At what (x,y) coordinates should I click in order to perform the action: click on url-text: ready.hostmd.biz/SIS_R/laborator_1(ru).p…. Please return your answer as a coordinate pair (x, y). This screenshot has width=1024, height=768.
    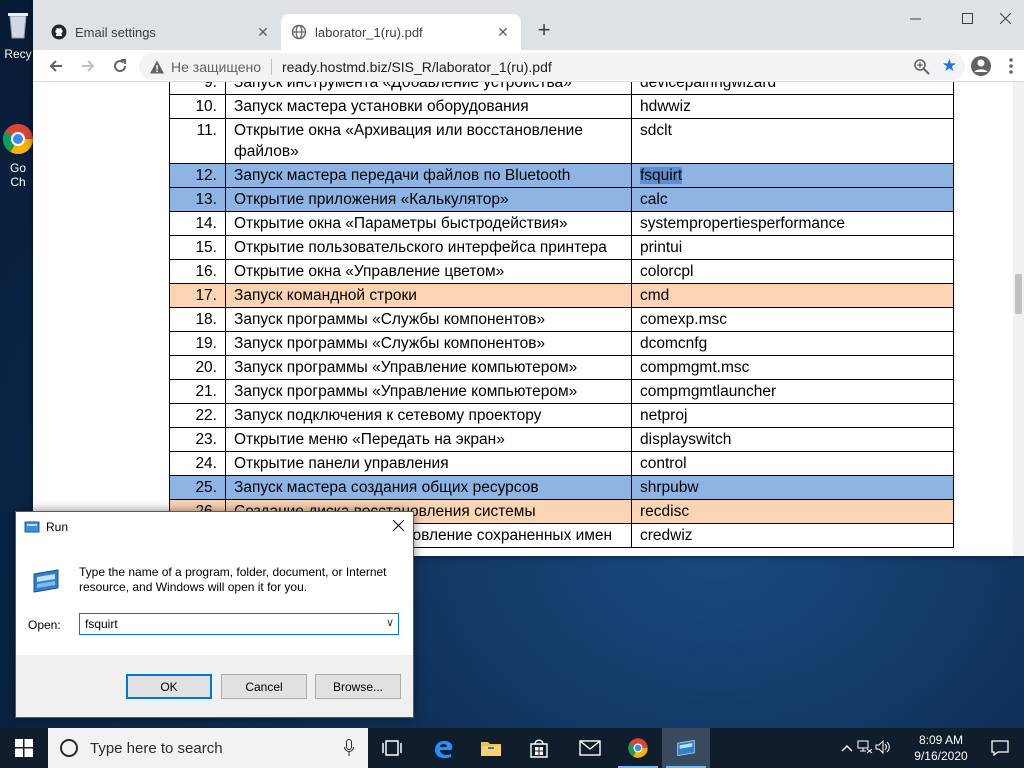
    Looking at the image, I should click on (417, 67).